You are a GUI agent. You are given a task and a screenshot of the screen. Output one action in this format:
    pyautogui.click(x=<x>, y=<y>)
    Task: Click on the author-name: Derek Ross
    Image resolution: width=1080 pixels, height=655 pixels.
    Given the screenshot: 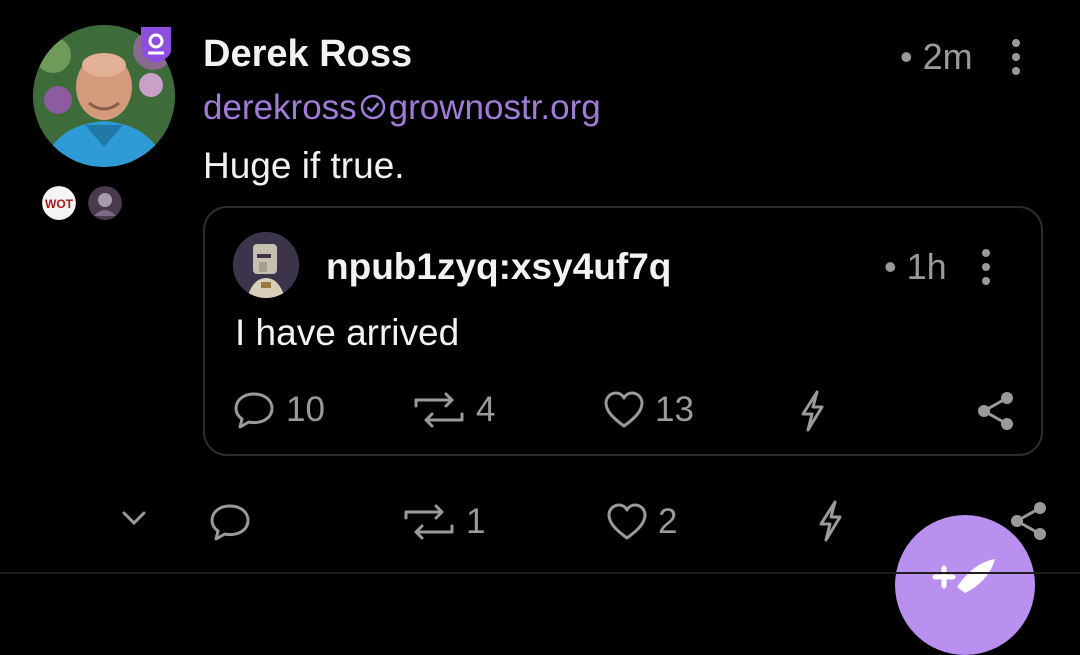 What is the action you would take?
    pyautogui.click(x=307, y=54)
    